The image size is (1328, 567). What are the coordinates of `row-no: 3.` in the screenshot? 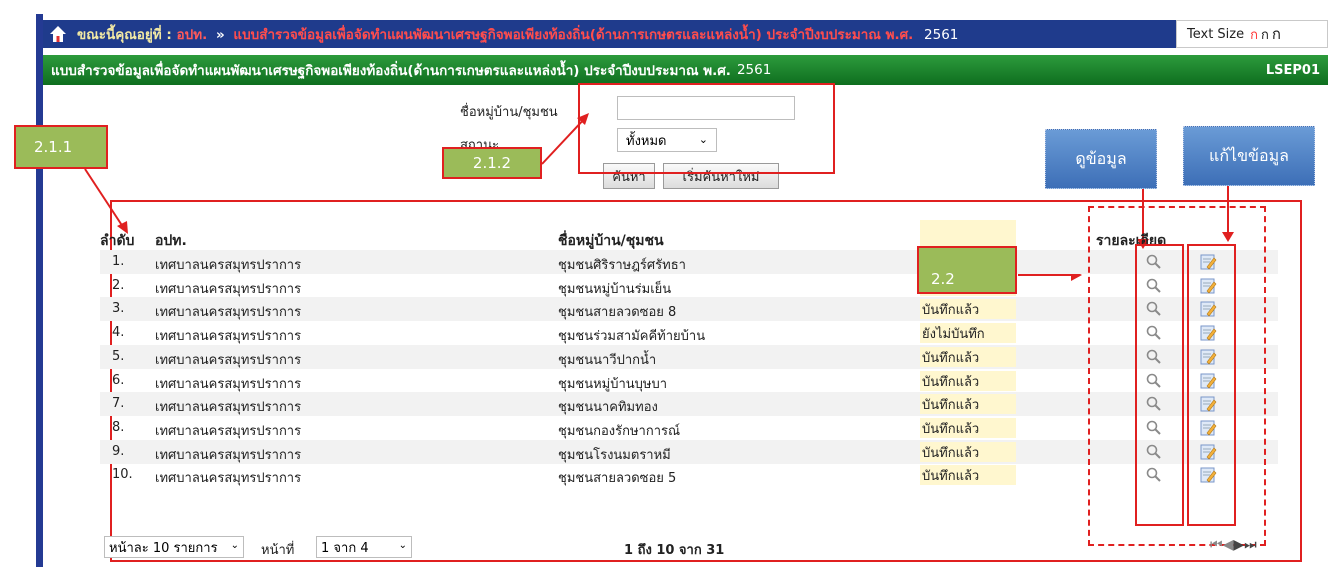 It's located at (118, 309).